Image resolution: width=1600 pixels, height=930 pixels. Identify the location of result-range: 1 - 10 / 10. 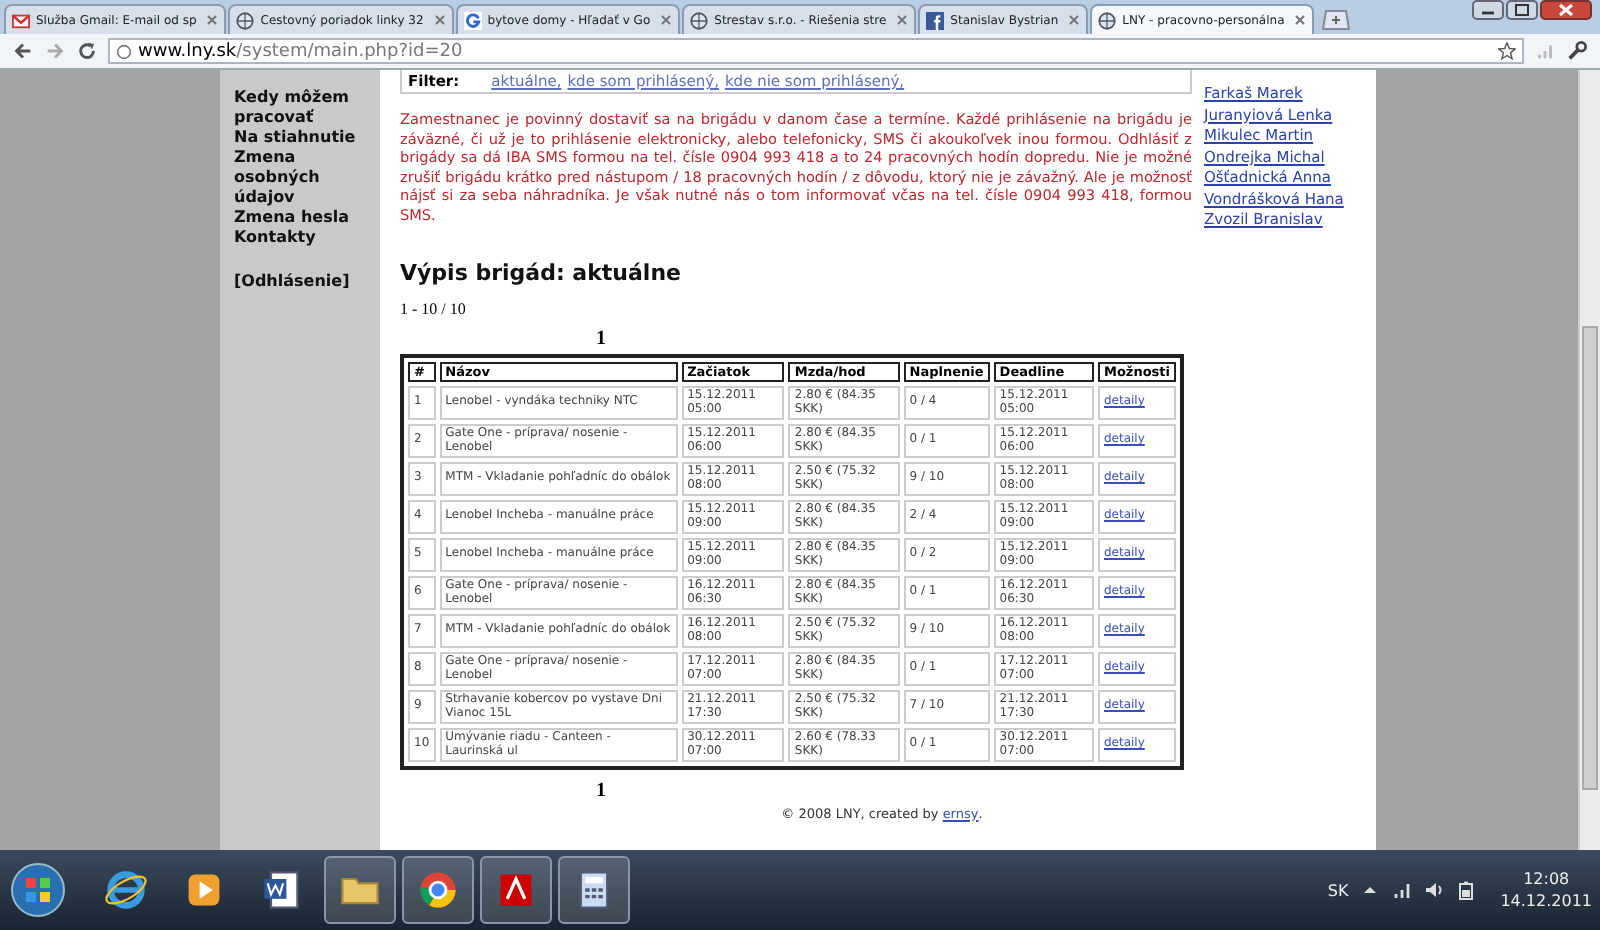
(434, 308).